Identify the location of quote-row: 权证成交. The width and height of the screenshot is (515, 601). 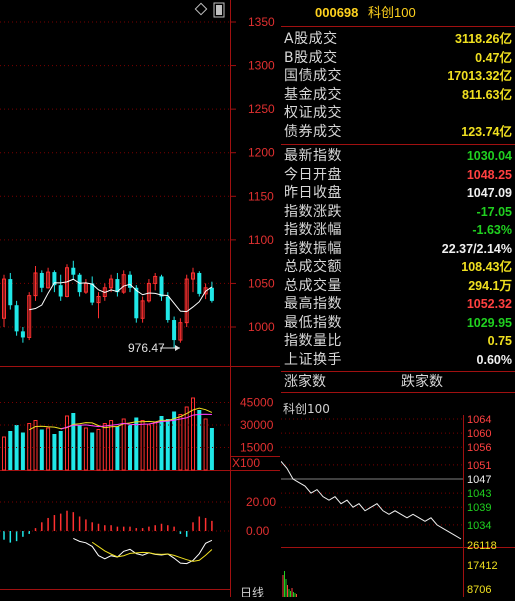
(398, 113).